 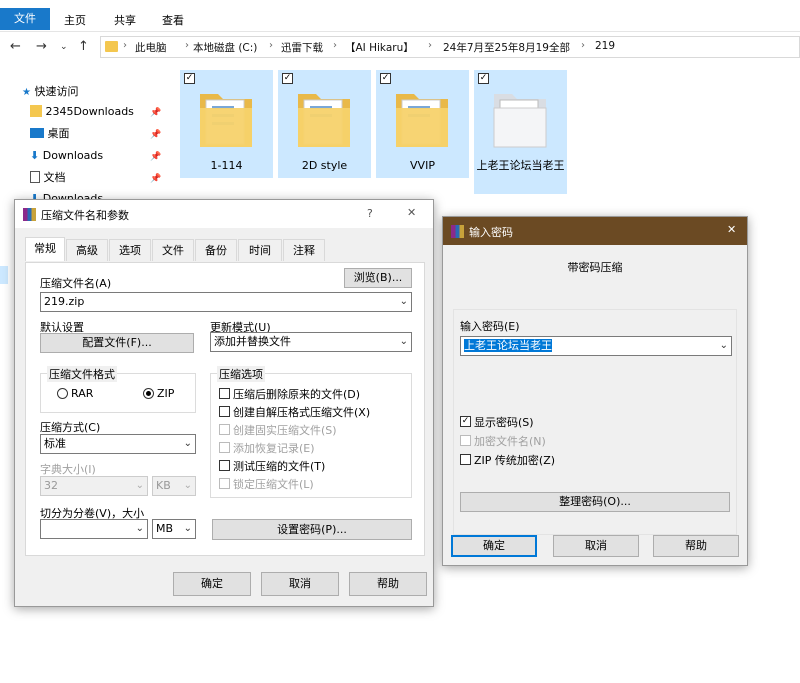 What do you see at coordinates (273, 484) in the screenshot?
I see `option-label: 锁定压缩文件(L)` at bounding box center [273, 484].